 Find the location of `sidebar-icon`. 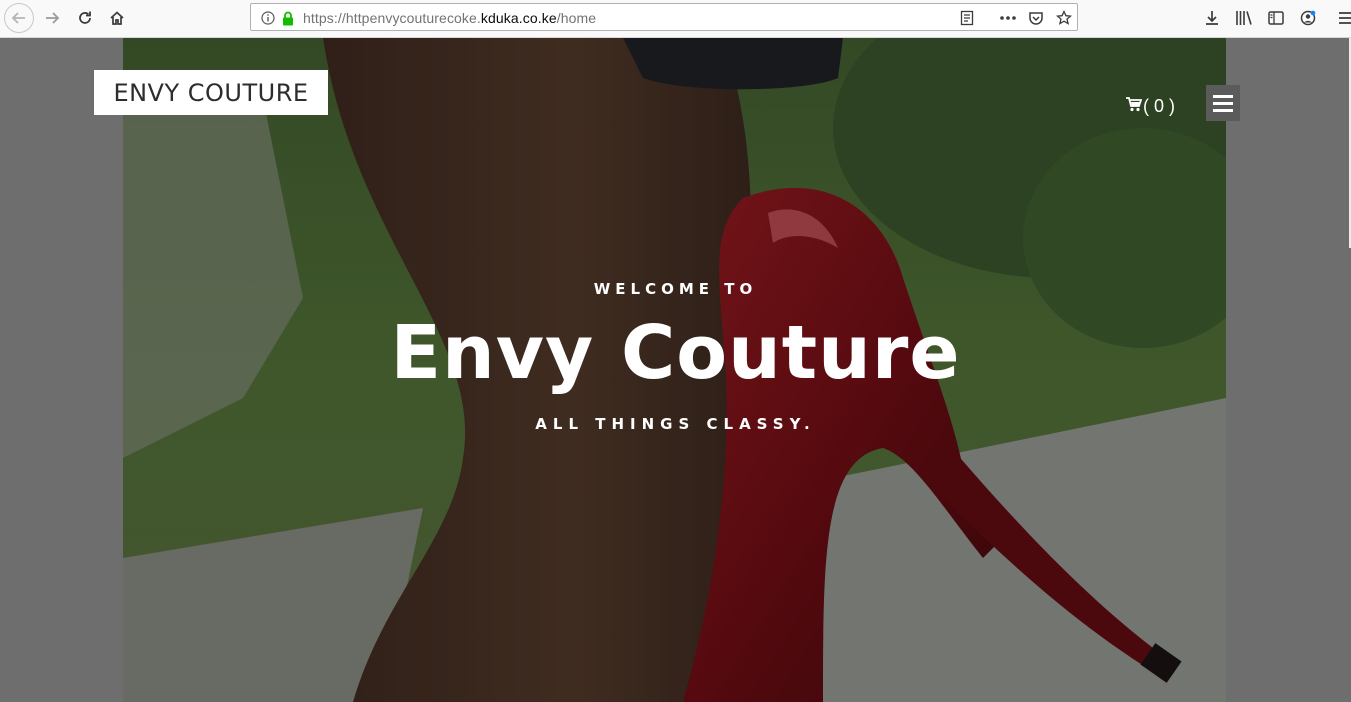

sidebar-icon is located at coordinates (1276, 18).